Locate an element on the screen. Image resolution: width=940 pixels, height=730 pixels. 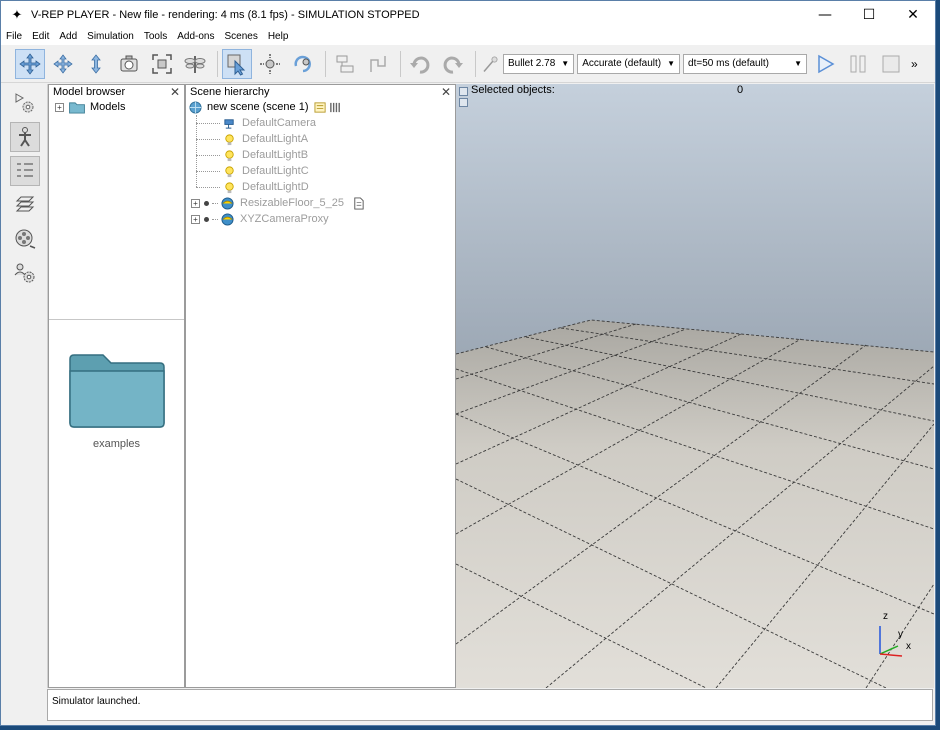
layers-button is located at coordinates (25, 205).